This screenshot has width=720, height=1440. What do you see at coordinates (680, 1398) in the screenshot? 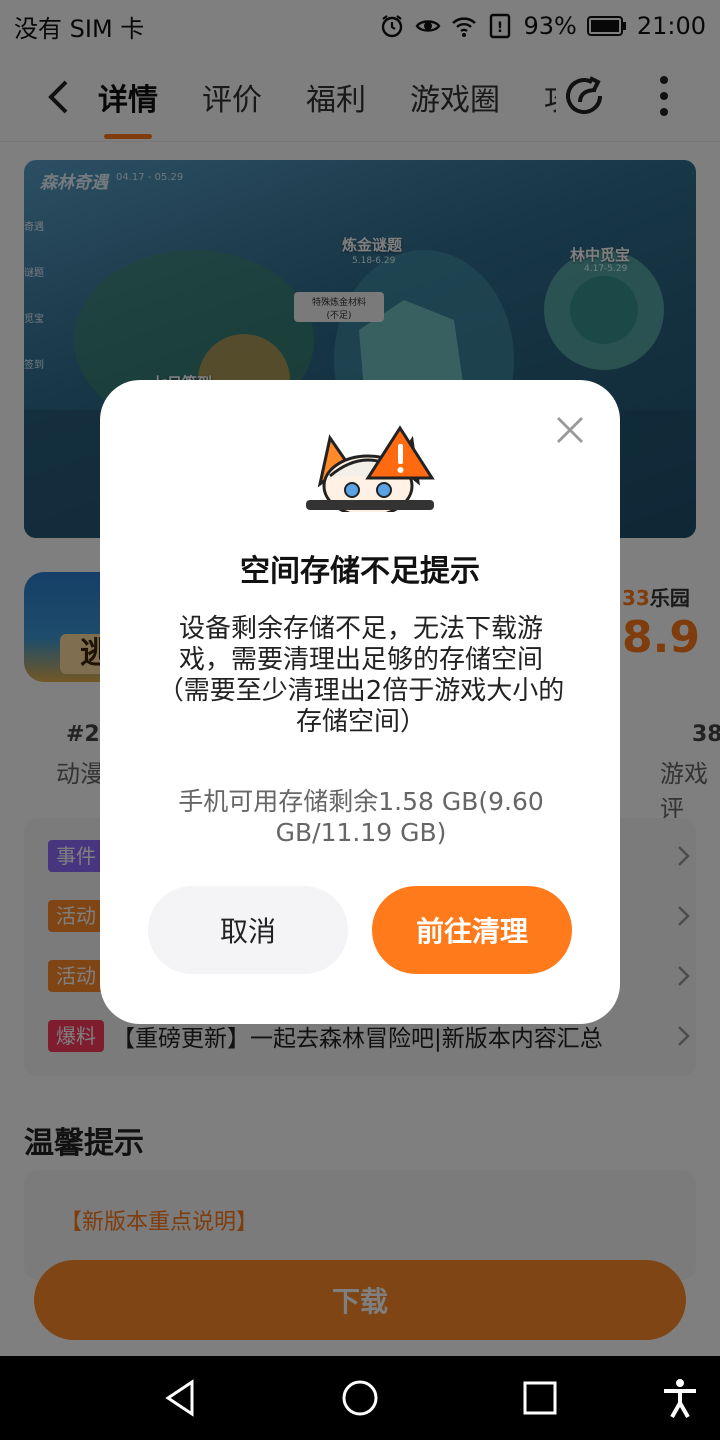
I see `accessibility-icon` at bounding box center [680, 1398].